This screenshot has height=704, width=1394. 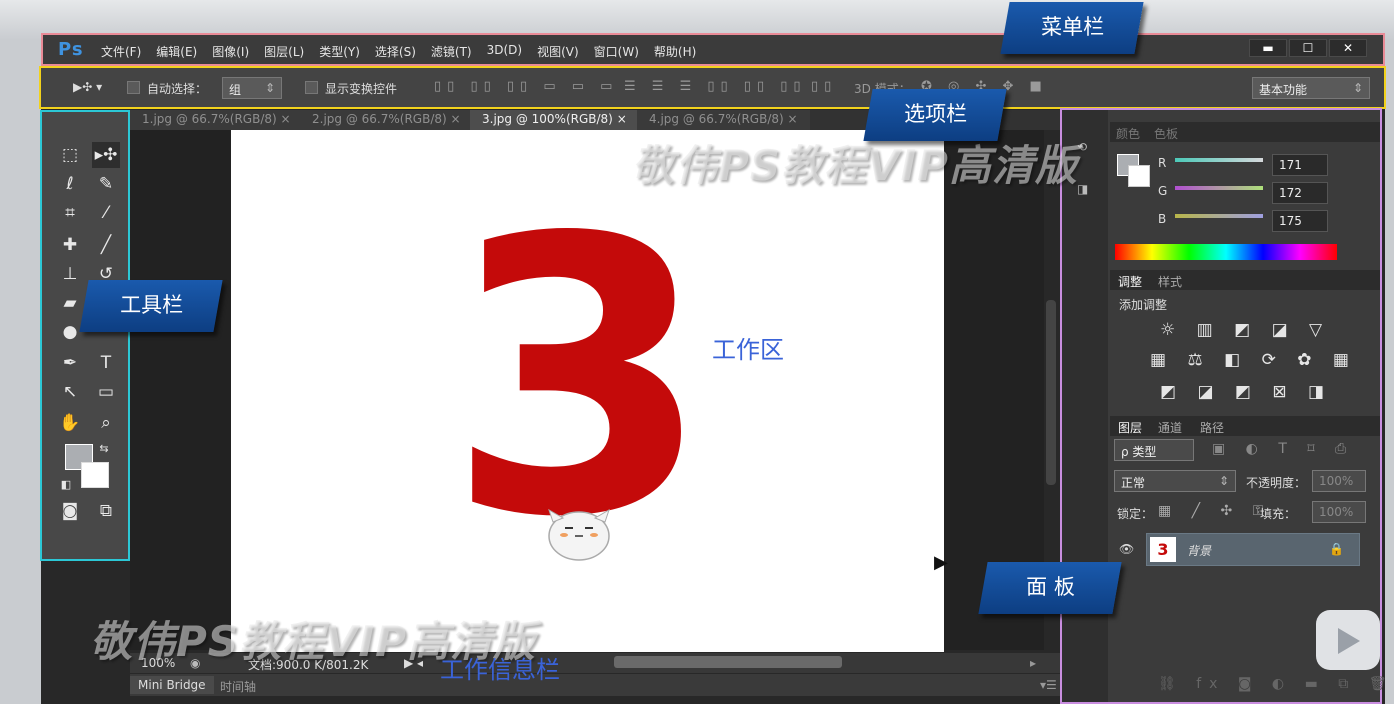 I want to click on panel-menu-icon: ▾☰, so click(x=1048, y=685).